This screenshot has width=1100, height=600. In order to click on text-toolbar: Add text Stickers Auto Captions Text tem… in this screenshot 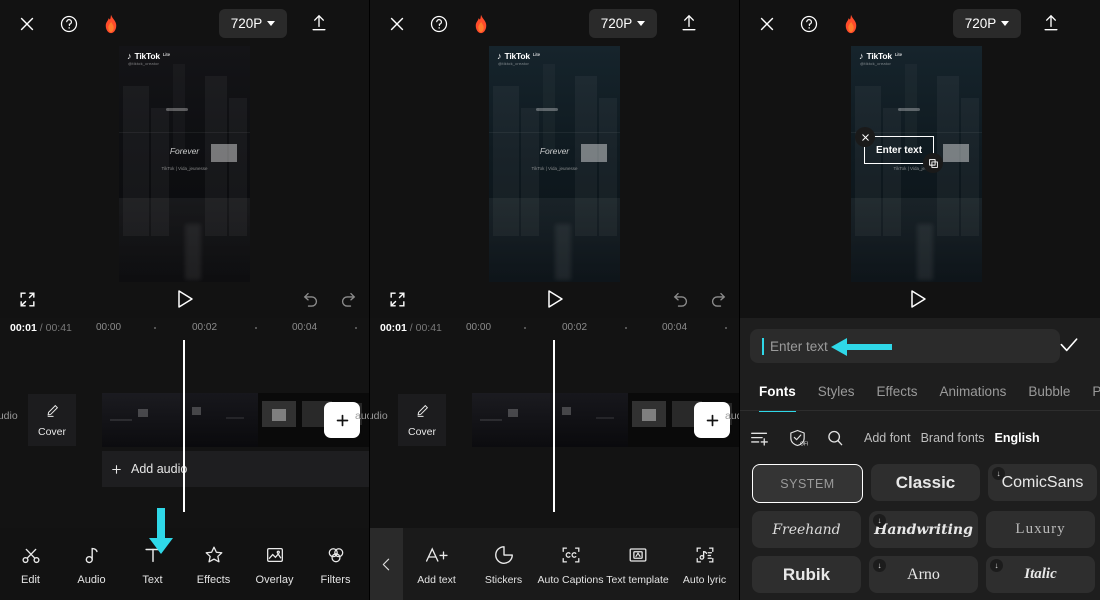, I will do `click(555, 564)`.